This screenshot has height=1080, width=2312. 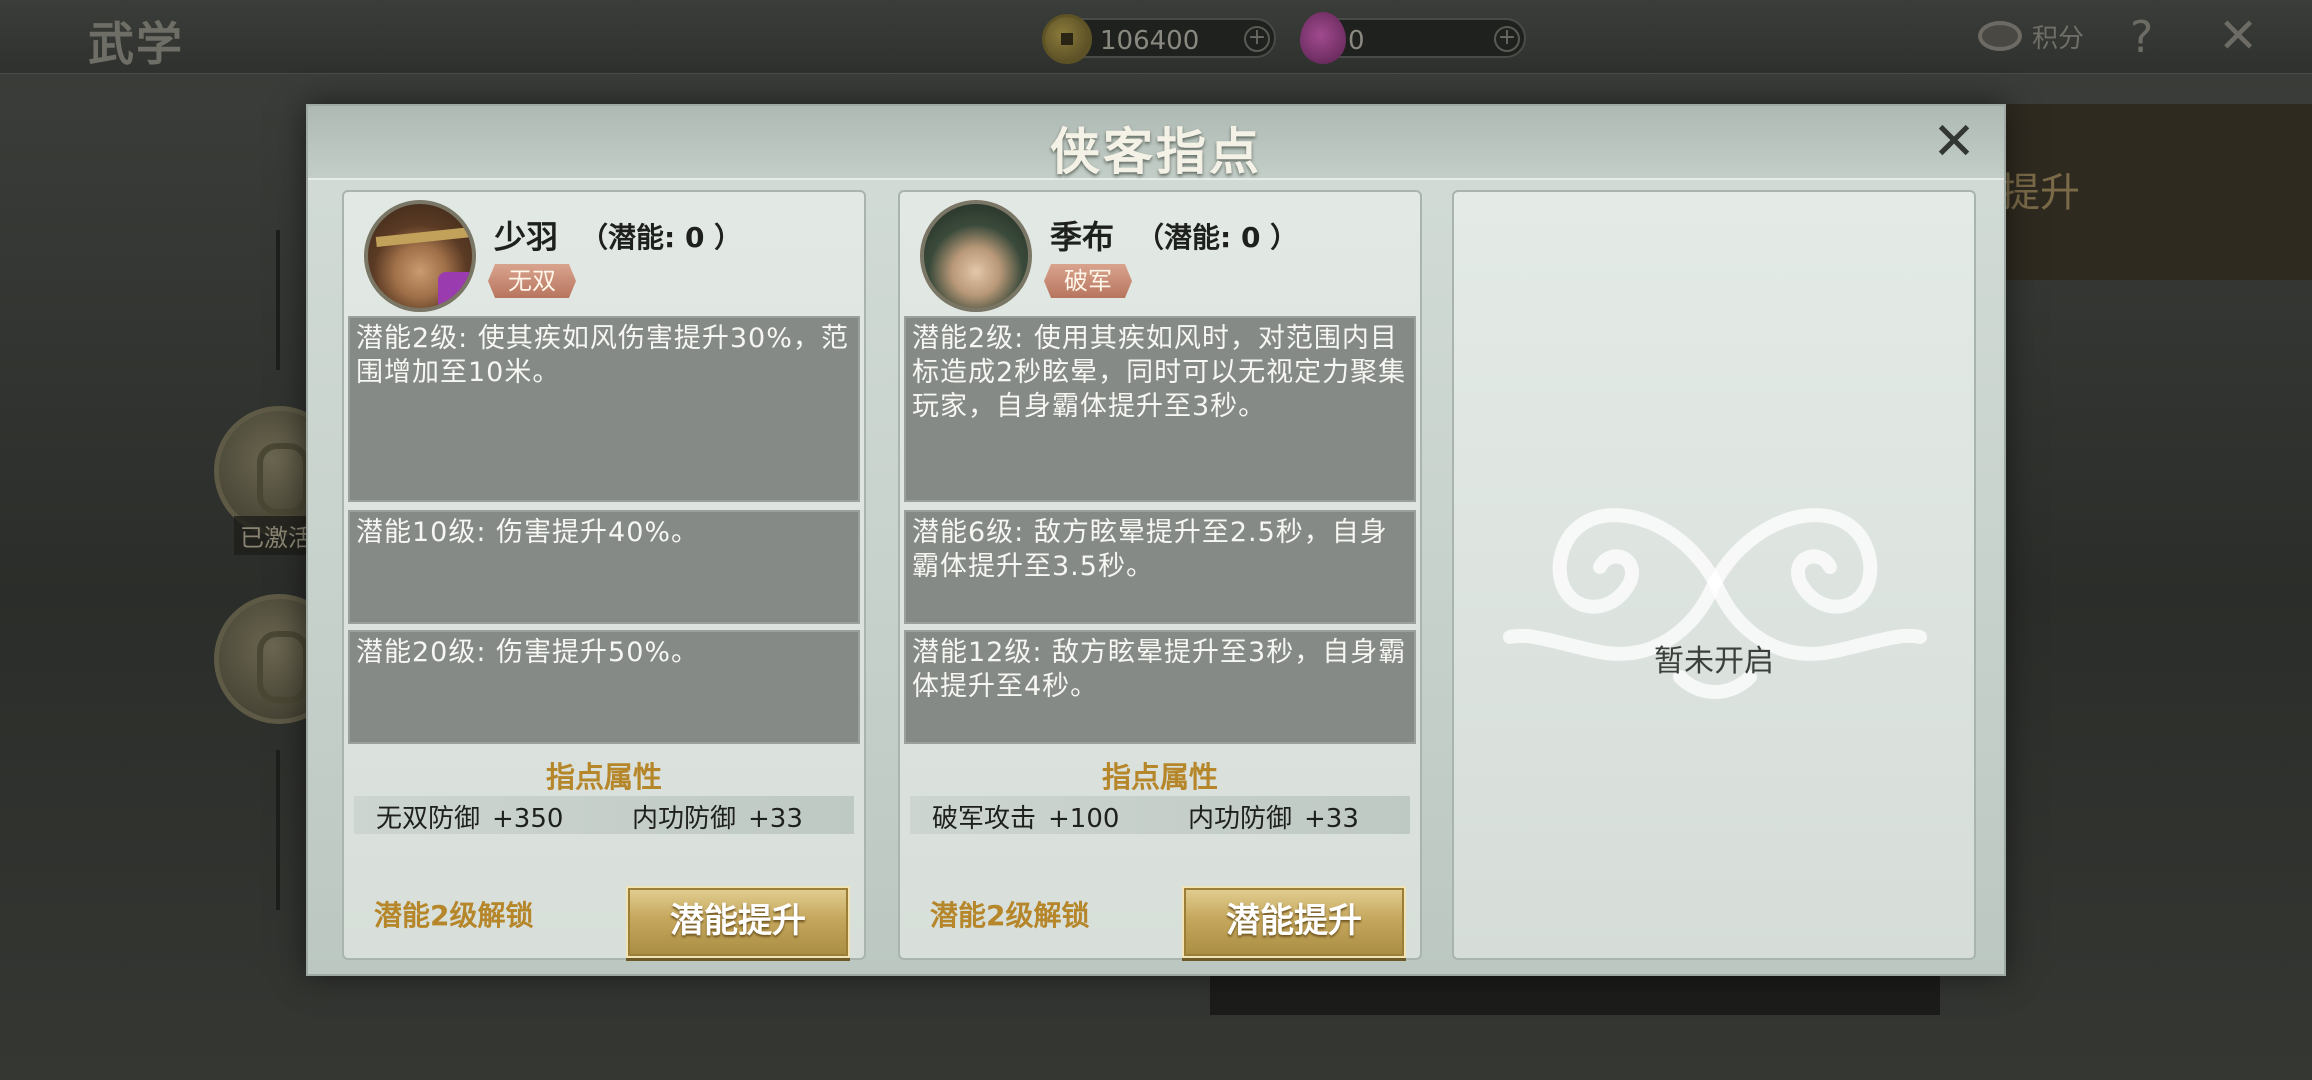 What do you see at coordinates (1160, 687) in the screenshot?
I see `potential-description: 潜能12级: 敌方眩晕提升至3秒，自身霸体提升至4秒。` at bounding box center [1160, 687].